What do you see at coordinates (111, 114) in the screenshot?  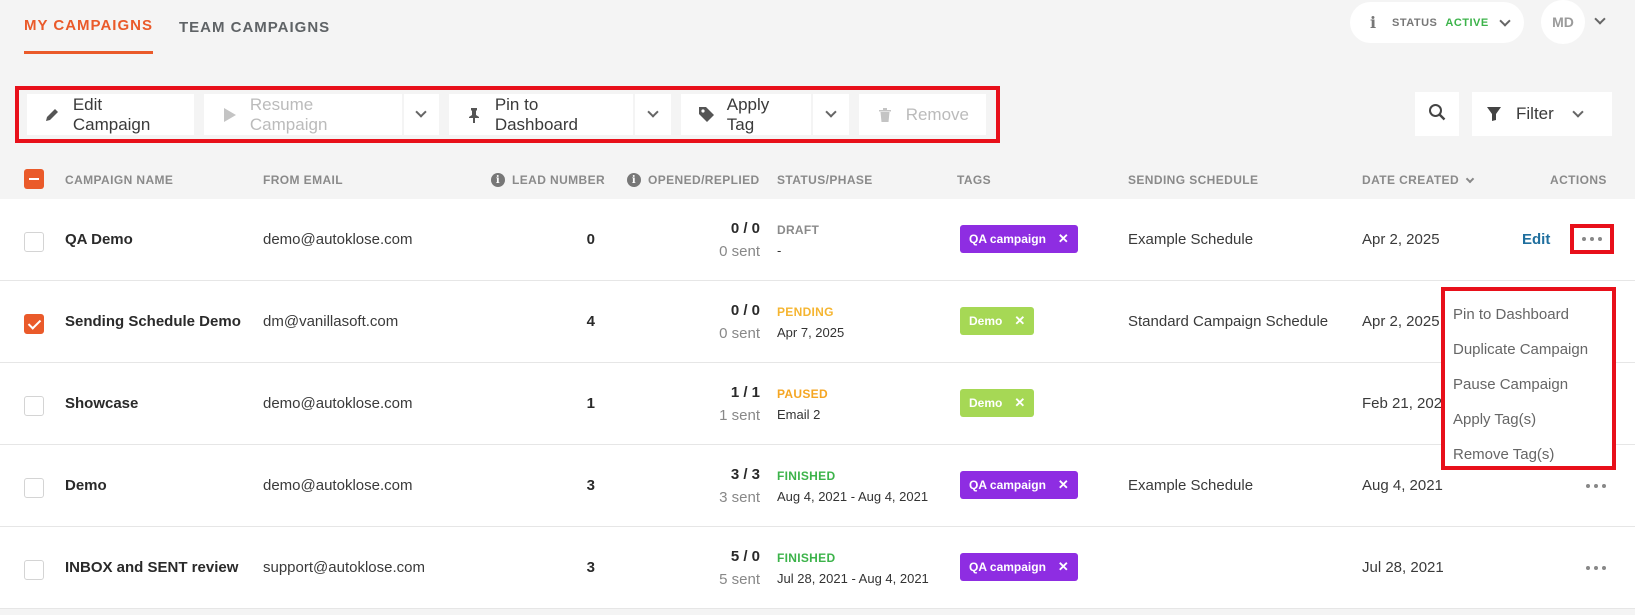 I see `edit-campaign-button: Edit Campaign` at bounding box center [111, 114].